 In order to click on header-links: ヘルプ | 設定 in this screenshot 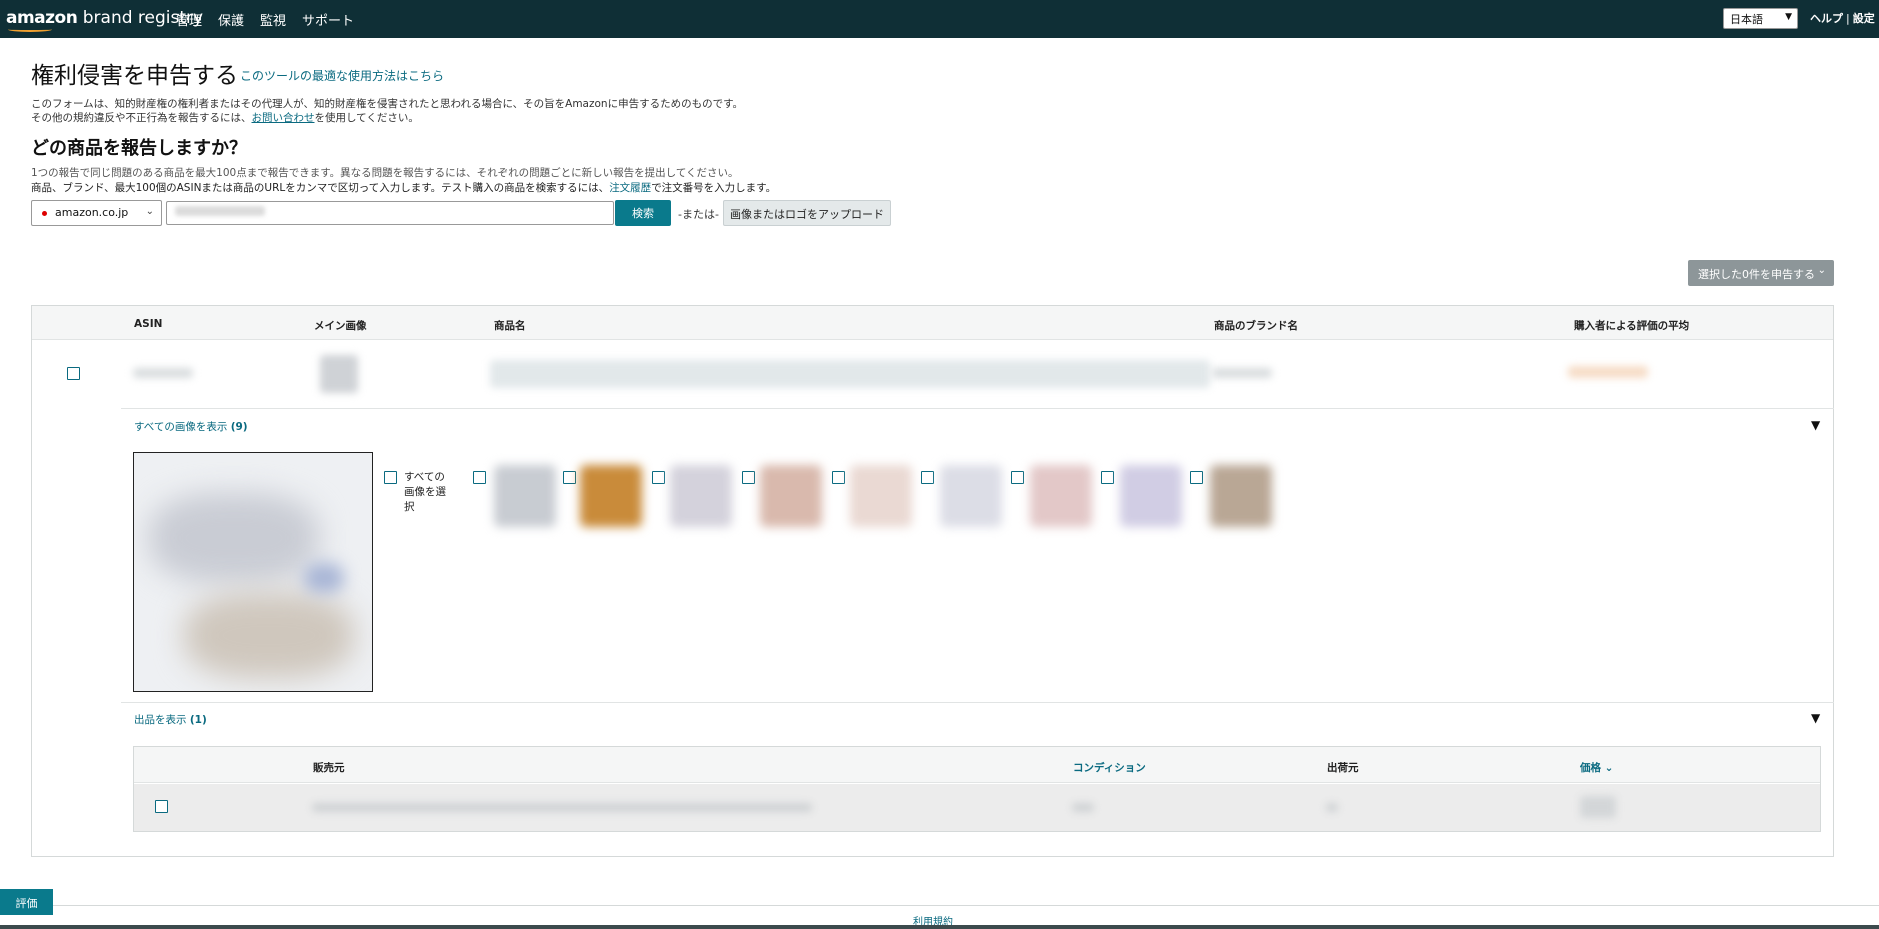, I will do `click(1842, 18)`.